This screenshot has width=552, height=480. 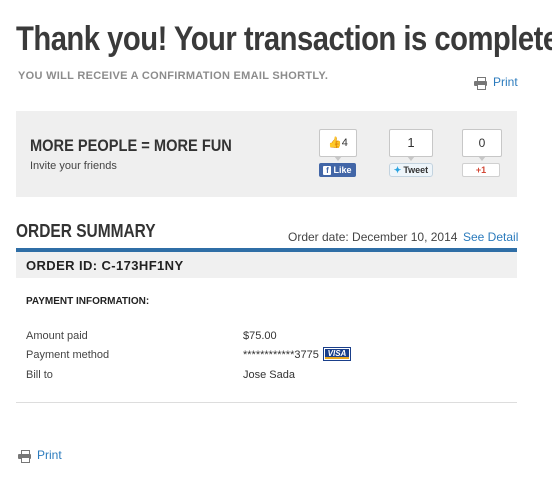 I want to click on order-summary-title: ORDER SUMMARY, so click(x=86, y=231).